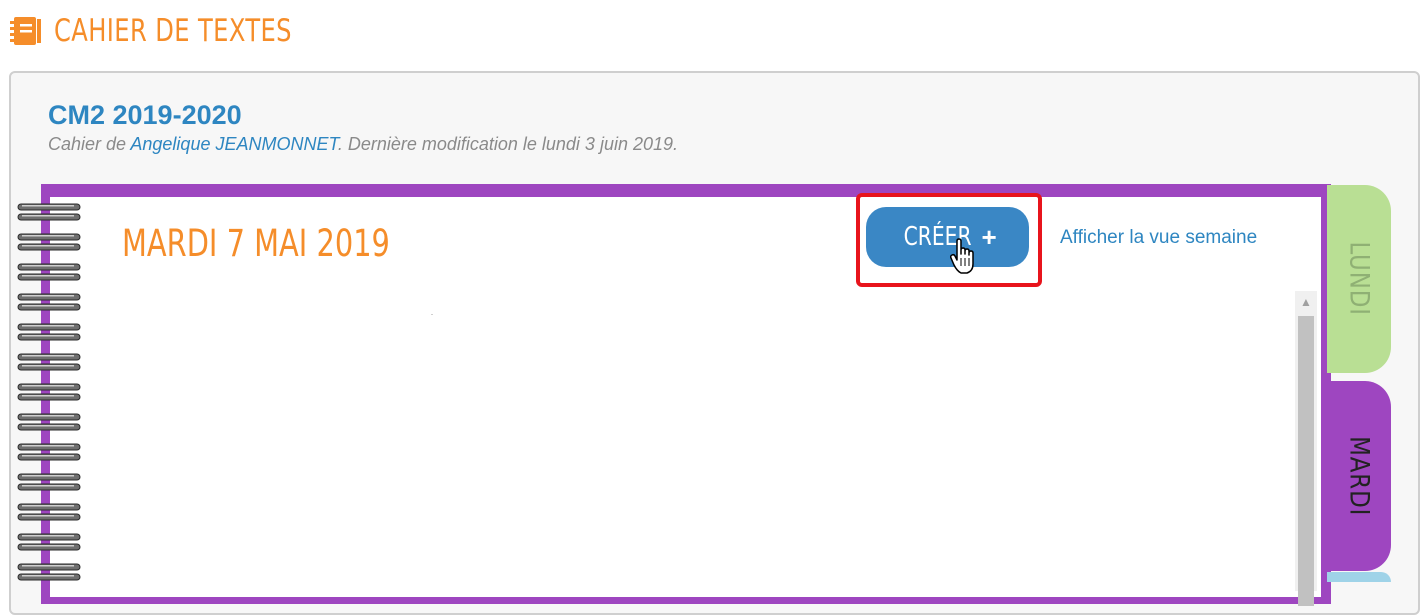  I want to click on scroll-thumb, so click(1306, 461).